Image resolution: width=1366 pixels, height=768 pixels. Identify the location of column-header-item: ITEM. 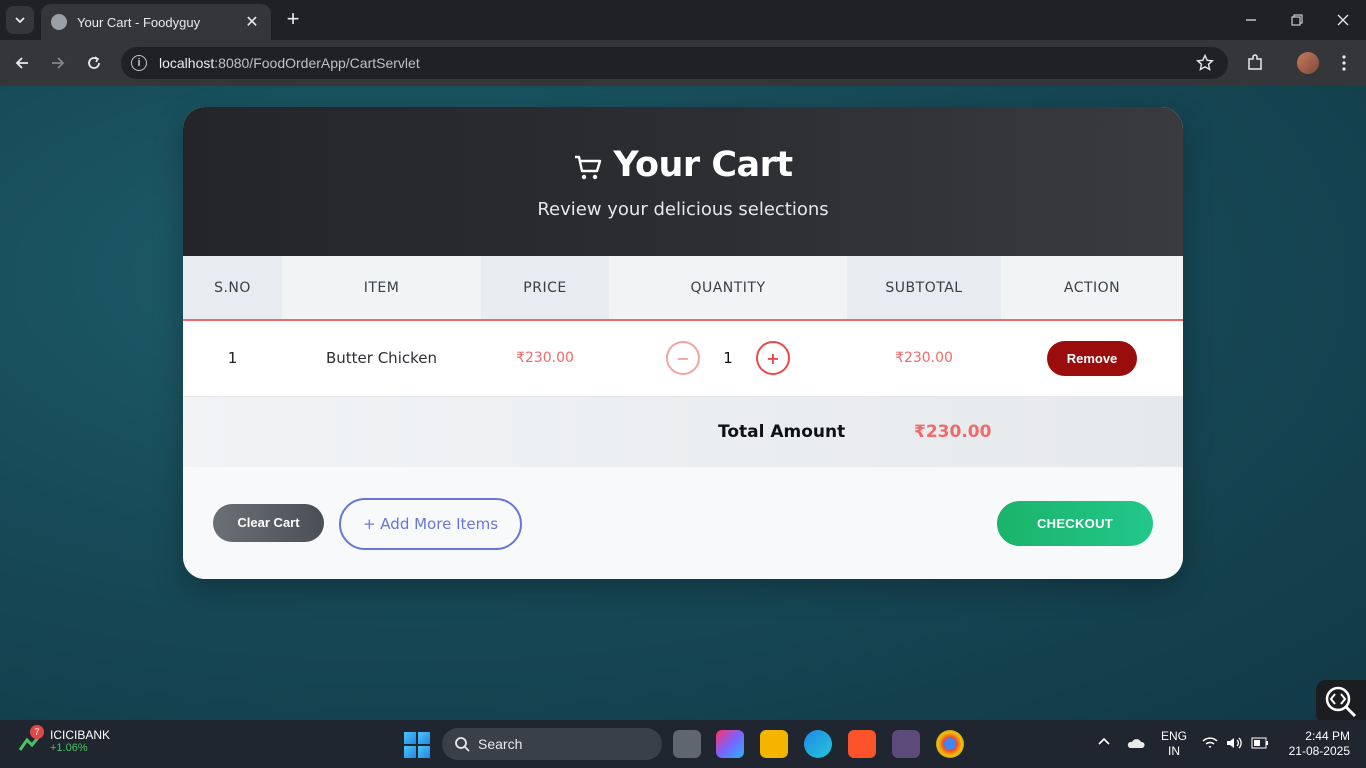
(381, 288).